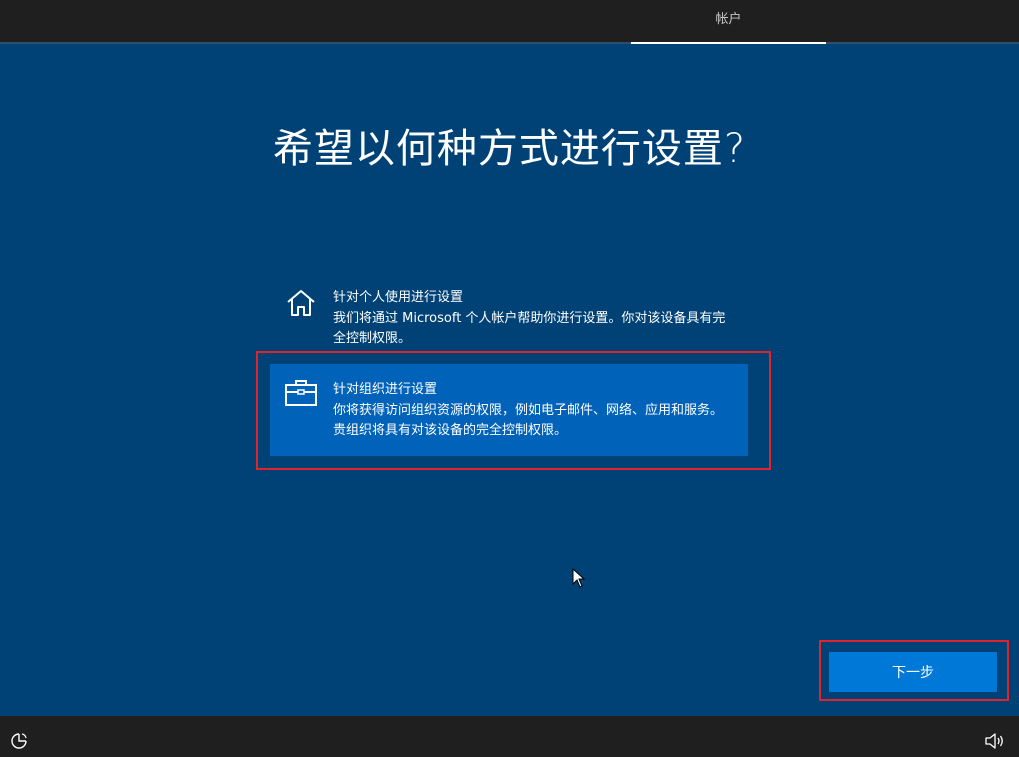  I want to click on home-icon, so click(301, 303).